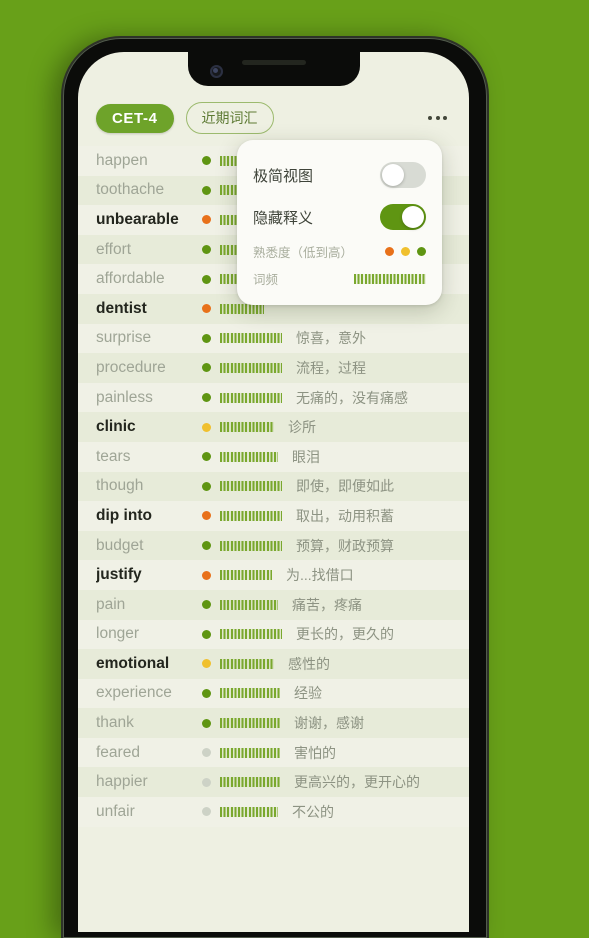  I want to click on level-badge: CET-4, so click(135, 118).